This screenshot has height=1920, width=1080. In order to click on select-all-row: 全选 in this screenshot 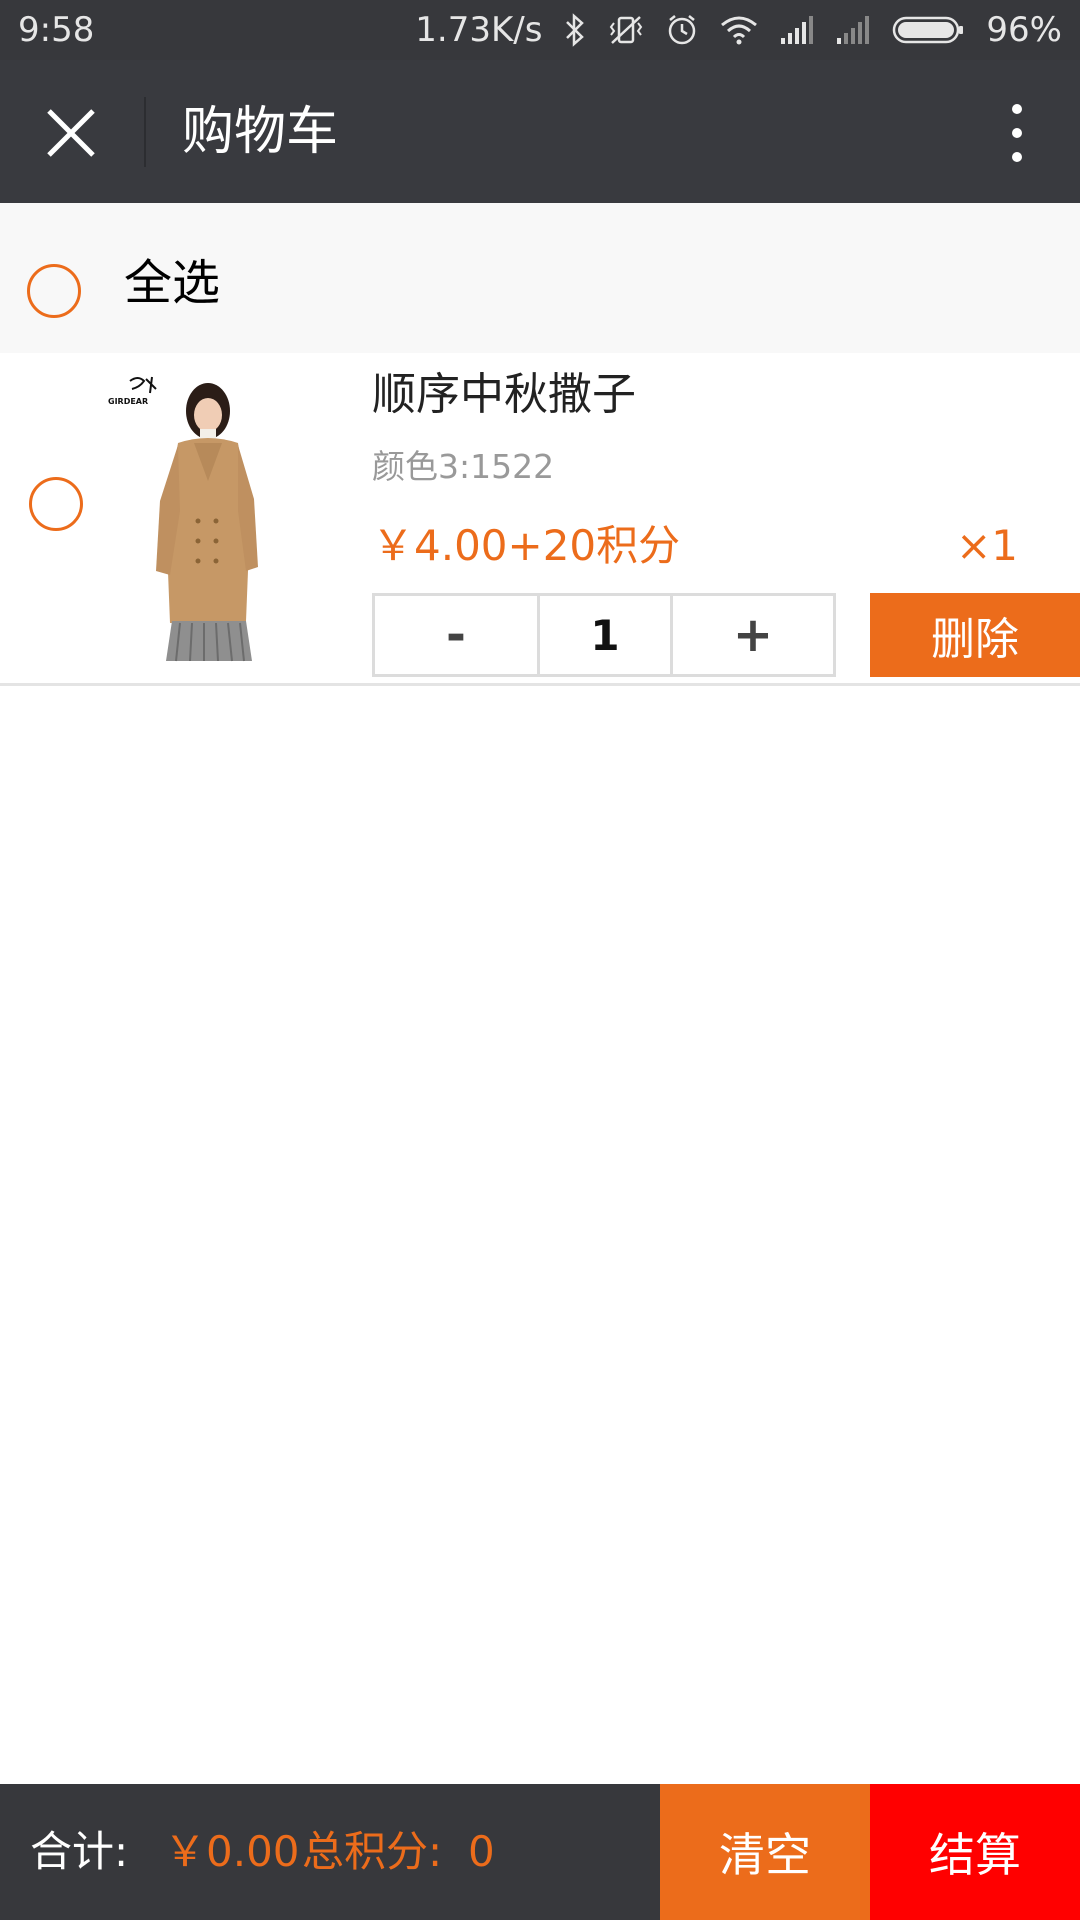, I will do `click(540, 278)`.